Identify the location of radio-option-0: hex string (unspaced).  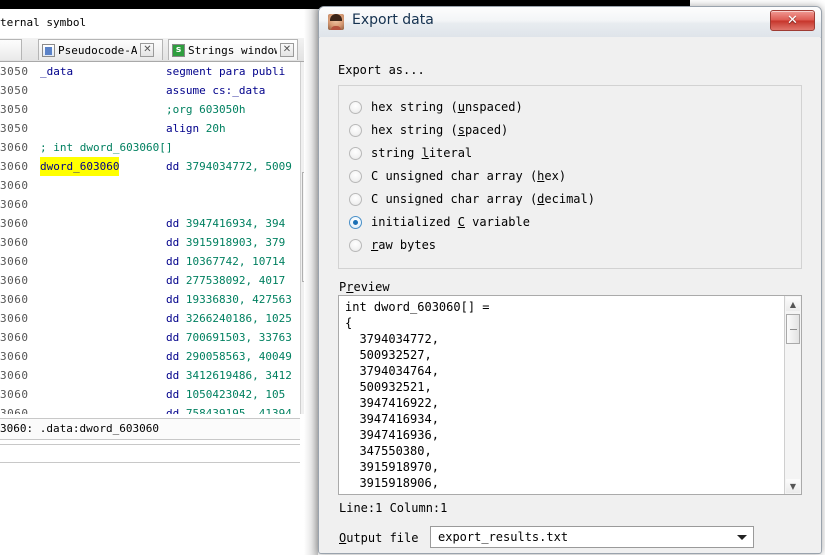
(436, 107).